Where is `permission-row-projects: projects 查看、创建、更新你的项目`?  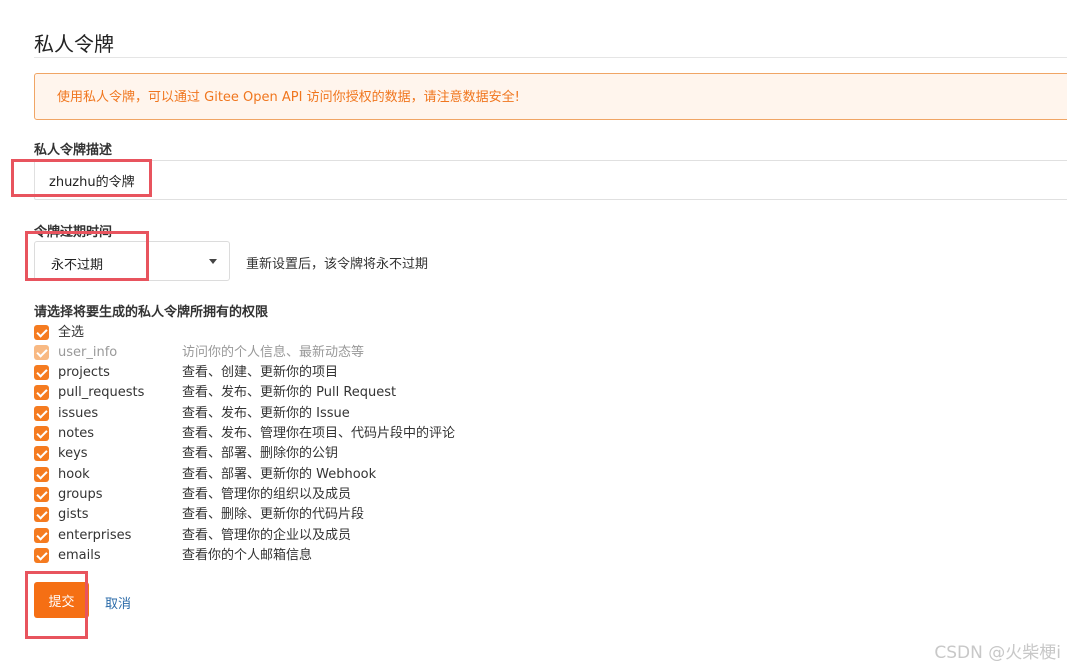 permission-row-projects: projects 查看、创建、更新你的项目 is located at coordinates (334, 373).